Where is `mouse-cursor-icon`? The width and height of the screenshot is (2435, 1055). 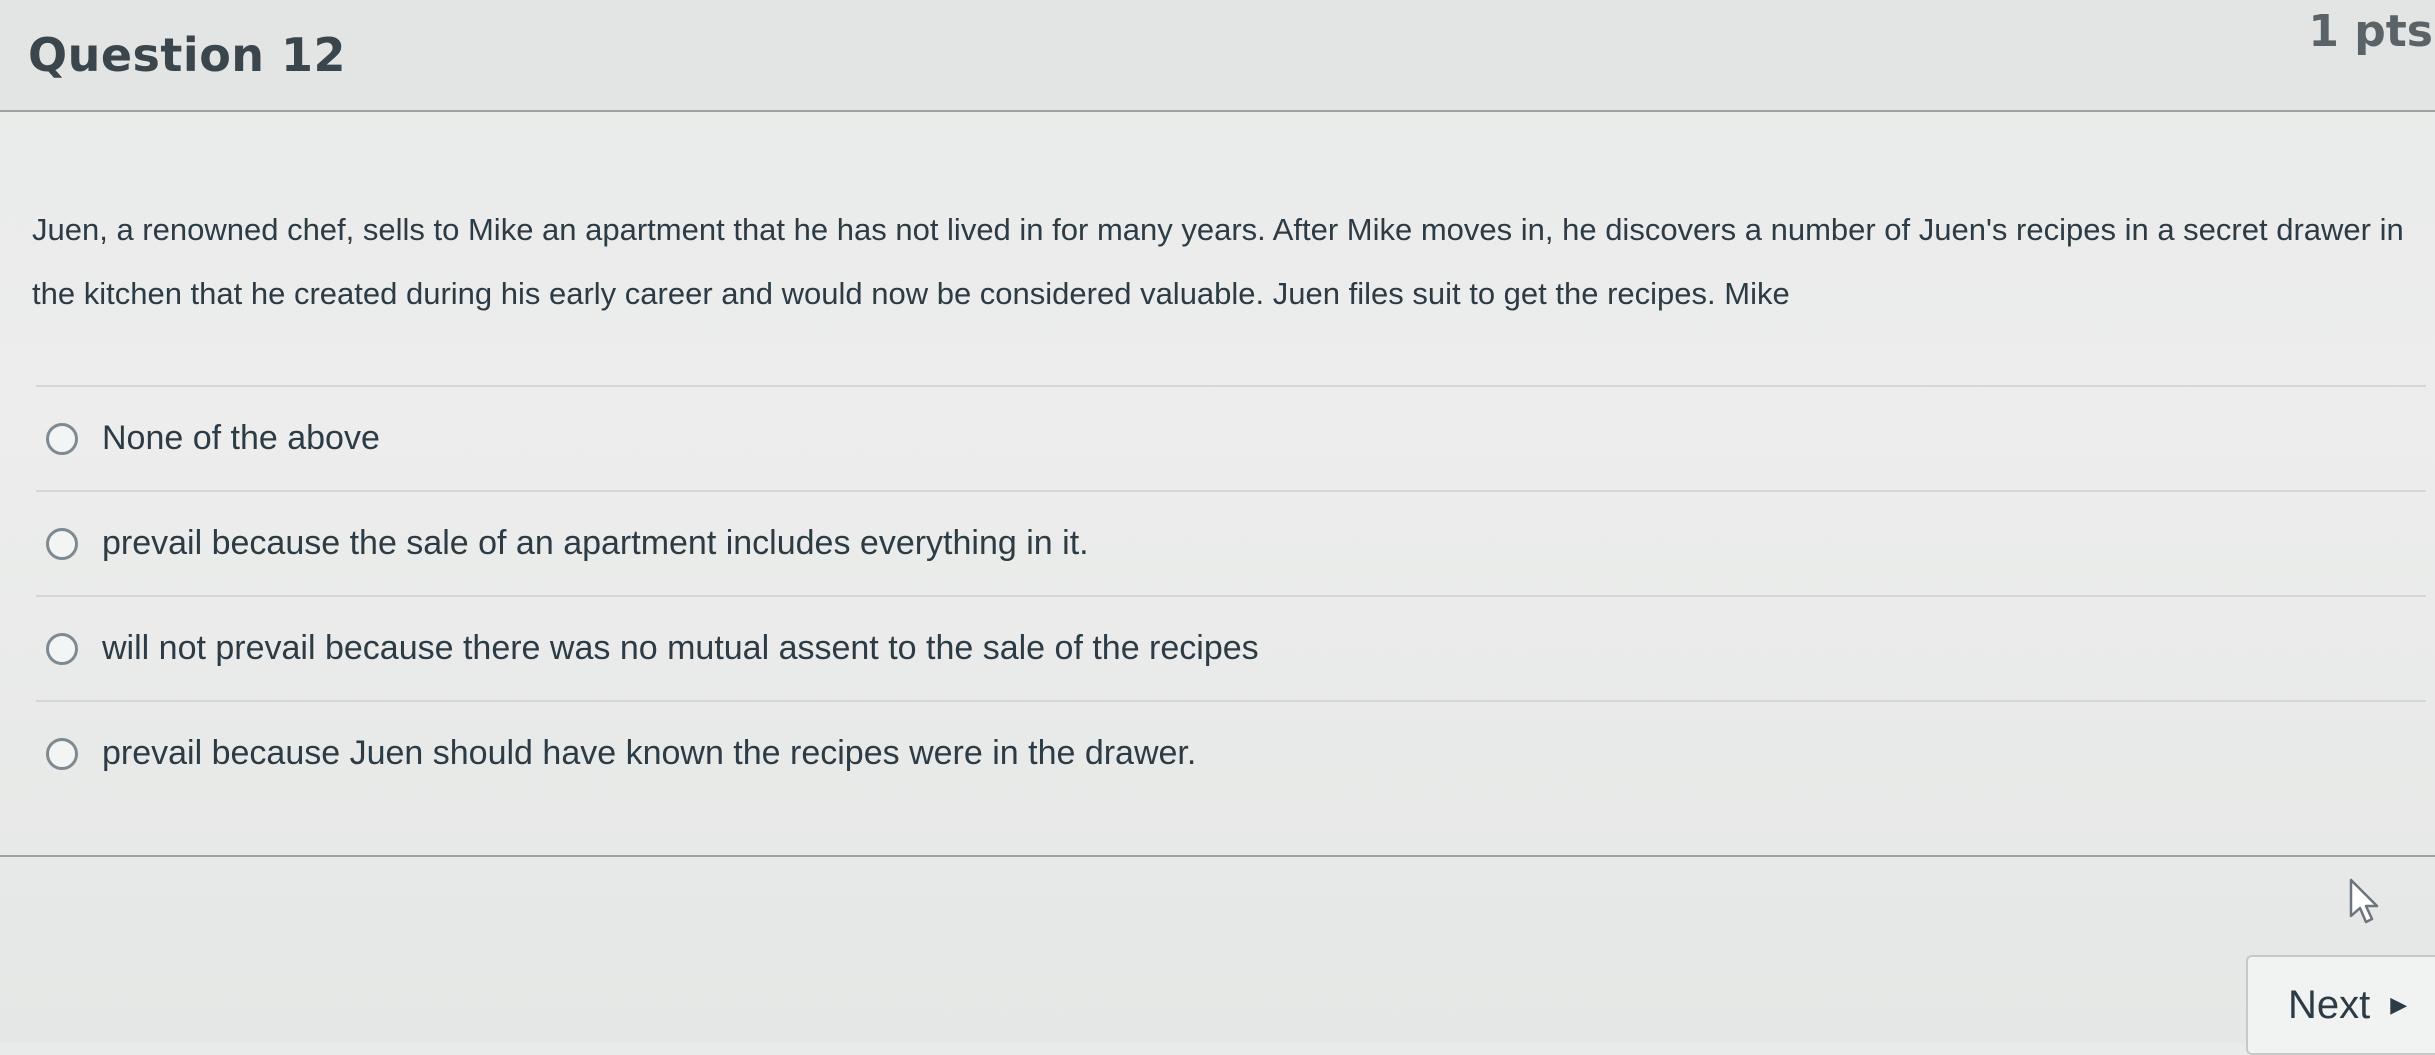
mouse-cursor-icon is located at coordinates (2364, 901).